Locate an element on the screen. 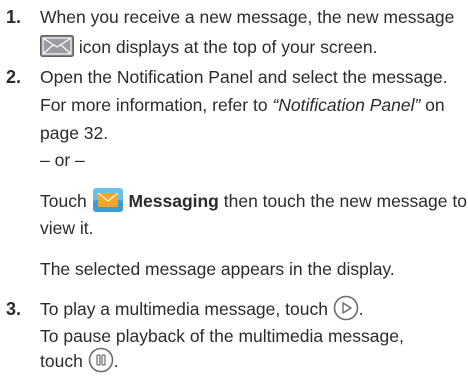  step-2-ref-prefix: For more information, refer to is located at coordinates (156, 105).